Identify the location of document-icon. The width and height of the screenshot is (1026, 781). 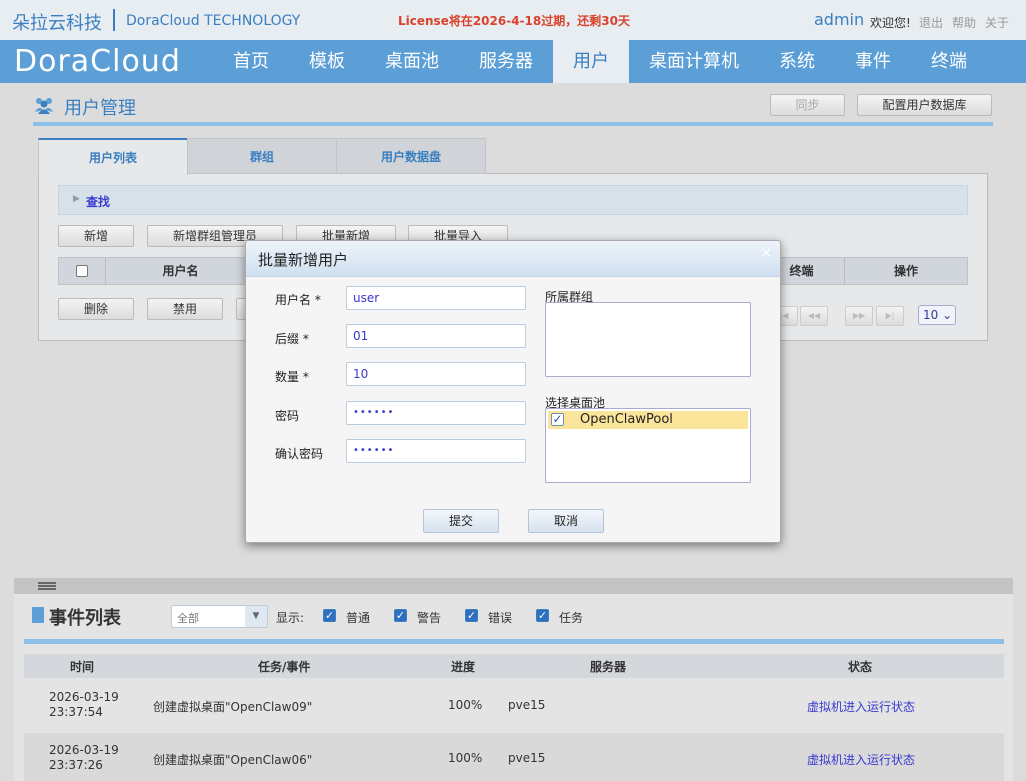
(38, 615).